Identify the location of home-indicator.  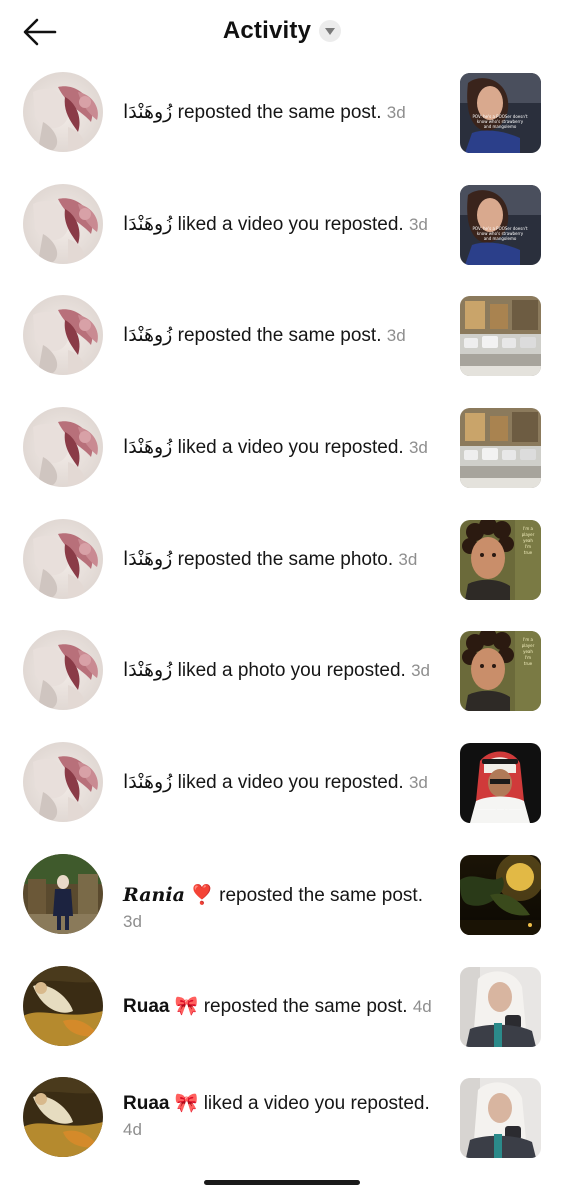
(282, 1182).